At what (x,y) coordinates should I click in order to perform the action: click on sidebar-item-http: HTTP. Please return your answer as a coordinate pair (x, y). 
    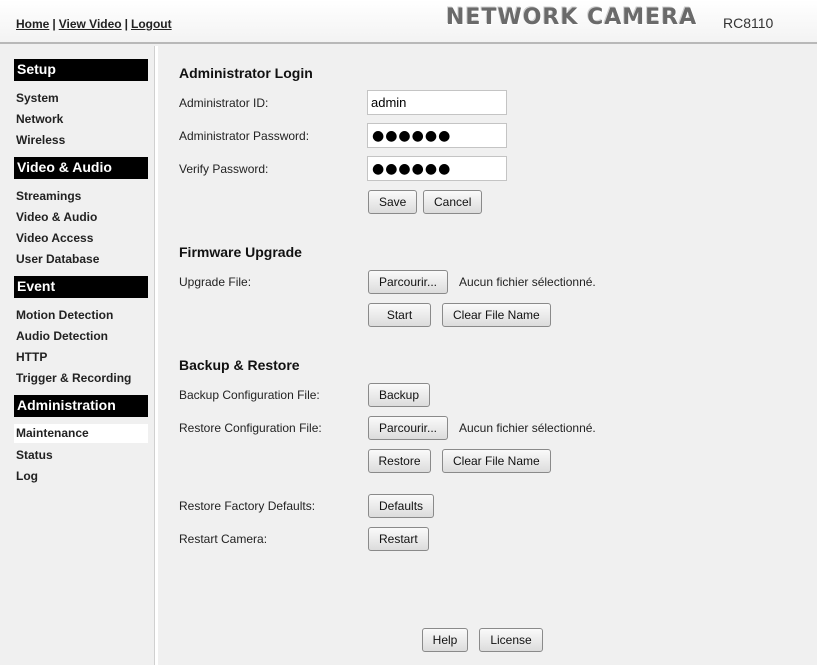
    Looking at the image, I should click on (81, 357).